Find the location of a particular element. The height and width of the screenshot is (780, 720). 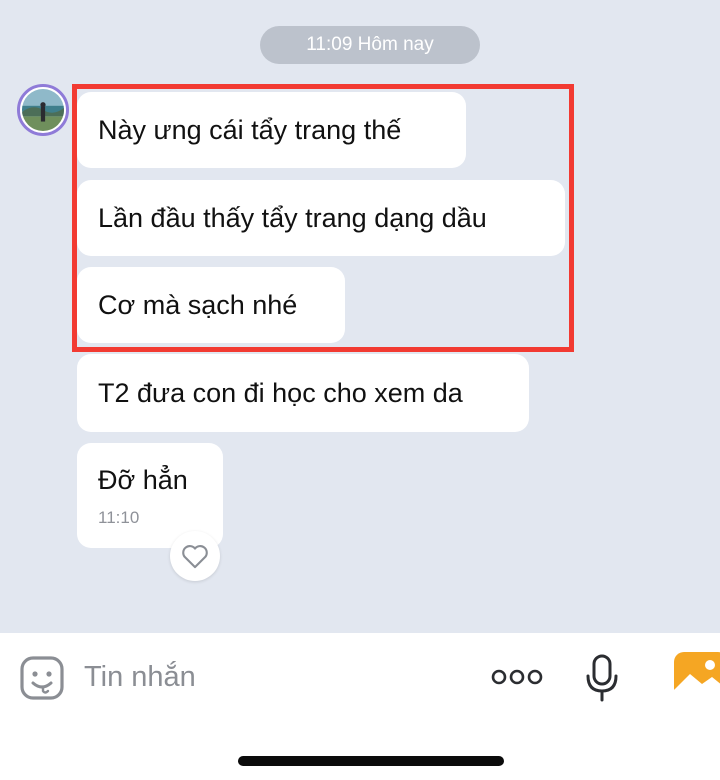

message-bubble: Này ưng cái tẩy trang thế is located at coordinates (271, 130).